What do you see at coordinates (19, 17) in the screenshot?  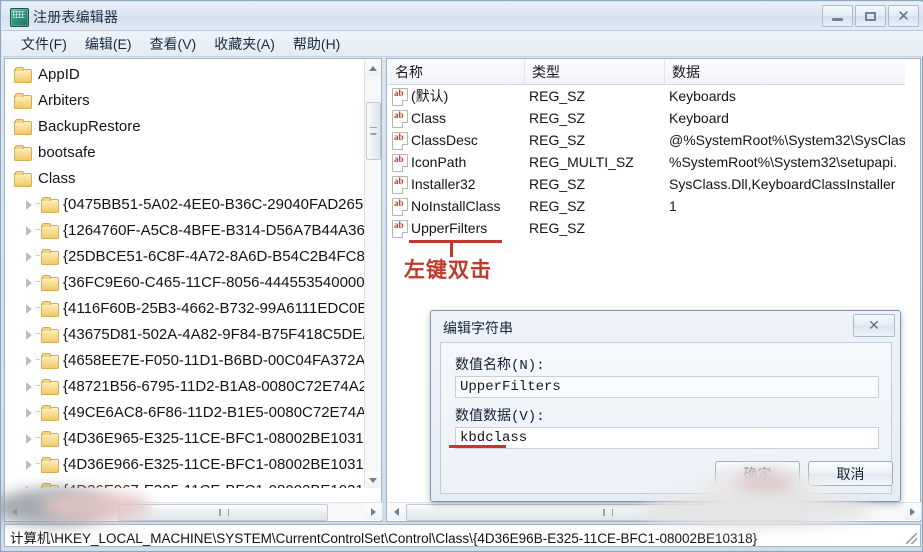 I see `registry-editor-icon` at bounding box center [19, 17].